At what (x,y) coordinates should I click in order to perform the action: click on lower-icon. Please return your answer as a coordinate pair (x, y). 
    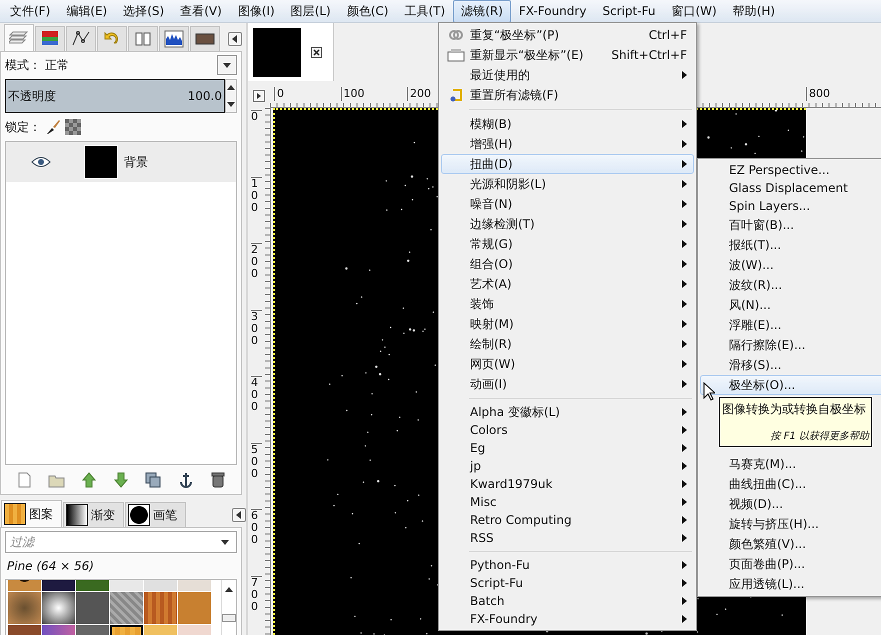
    Looking at the image, I should click on (121, 480).